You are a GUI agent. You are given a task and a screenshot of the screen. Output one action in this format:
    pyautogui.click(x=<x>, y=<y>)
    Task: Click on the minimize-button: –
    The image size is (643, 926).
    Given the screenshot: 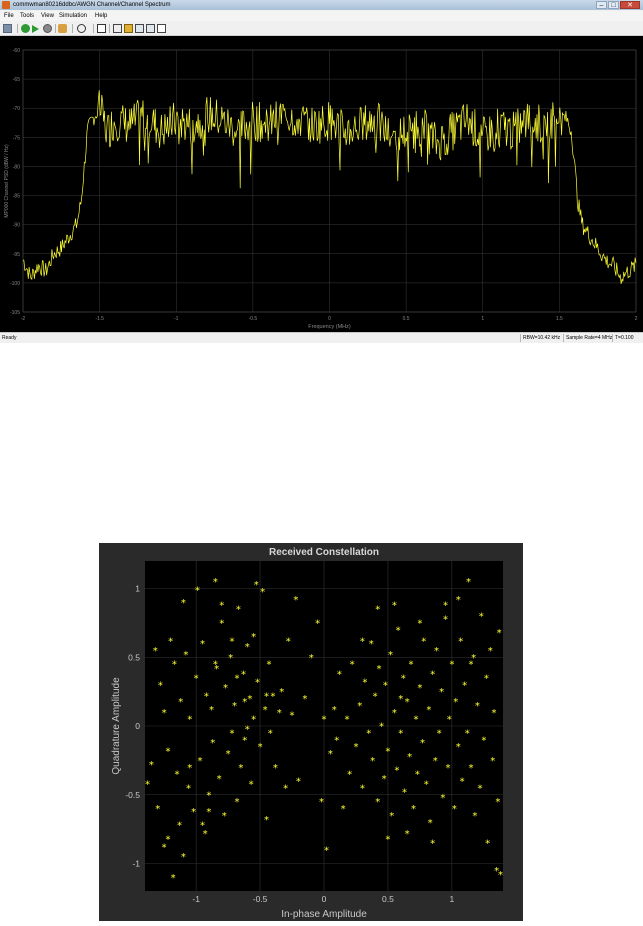 What is the action you would take?
    pyautogui.click(x=601, y=5)
    